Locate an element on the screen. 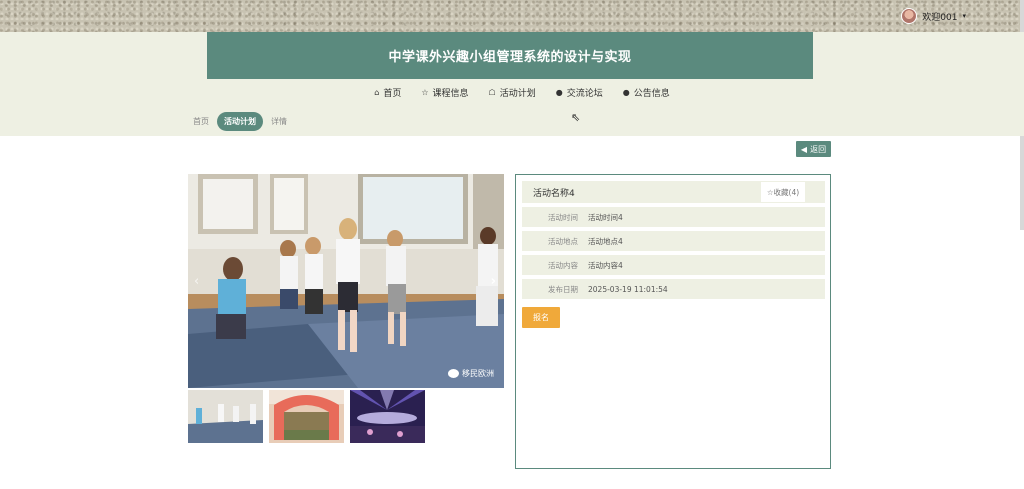  question-icon: ● is located at coordinates (626, 92).